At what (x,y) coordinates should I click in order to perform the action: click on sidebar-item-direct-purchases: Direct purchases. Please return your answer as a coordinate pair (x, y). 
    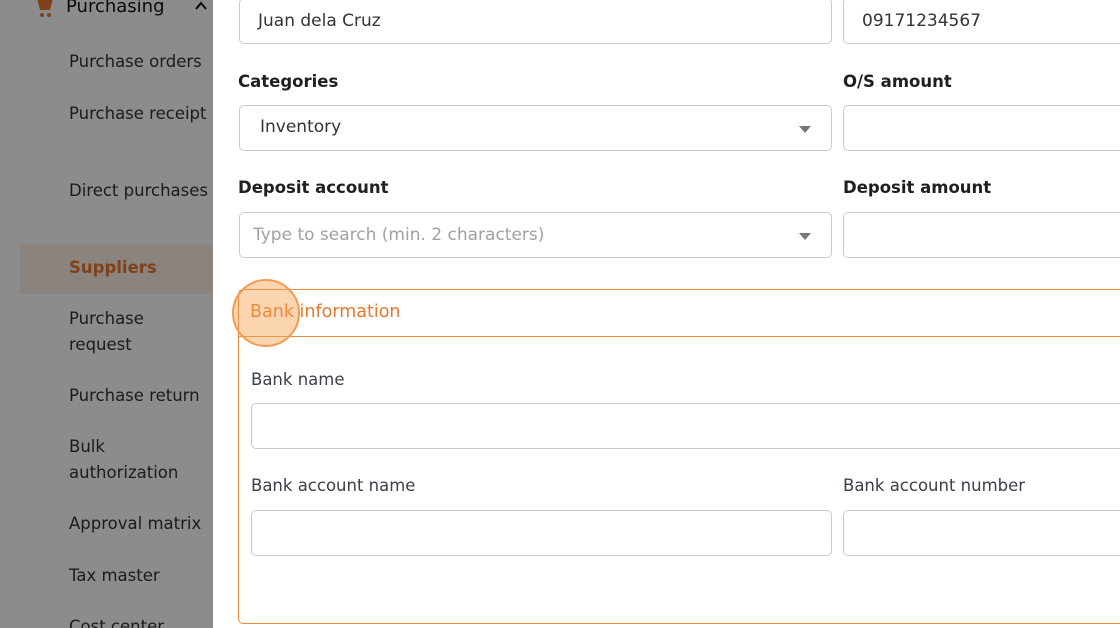
    Looking at the image, I should click on (139, 191).